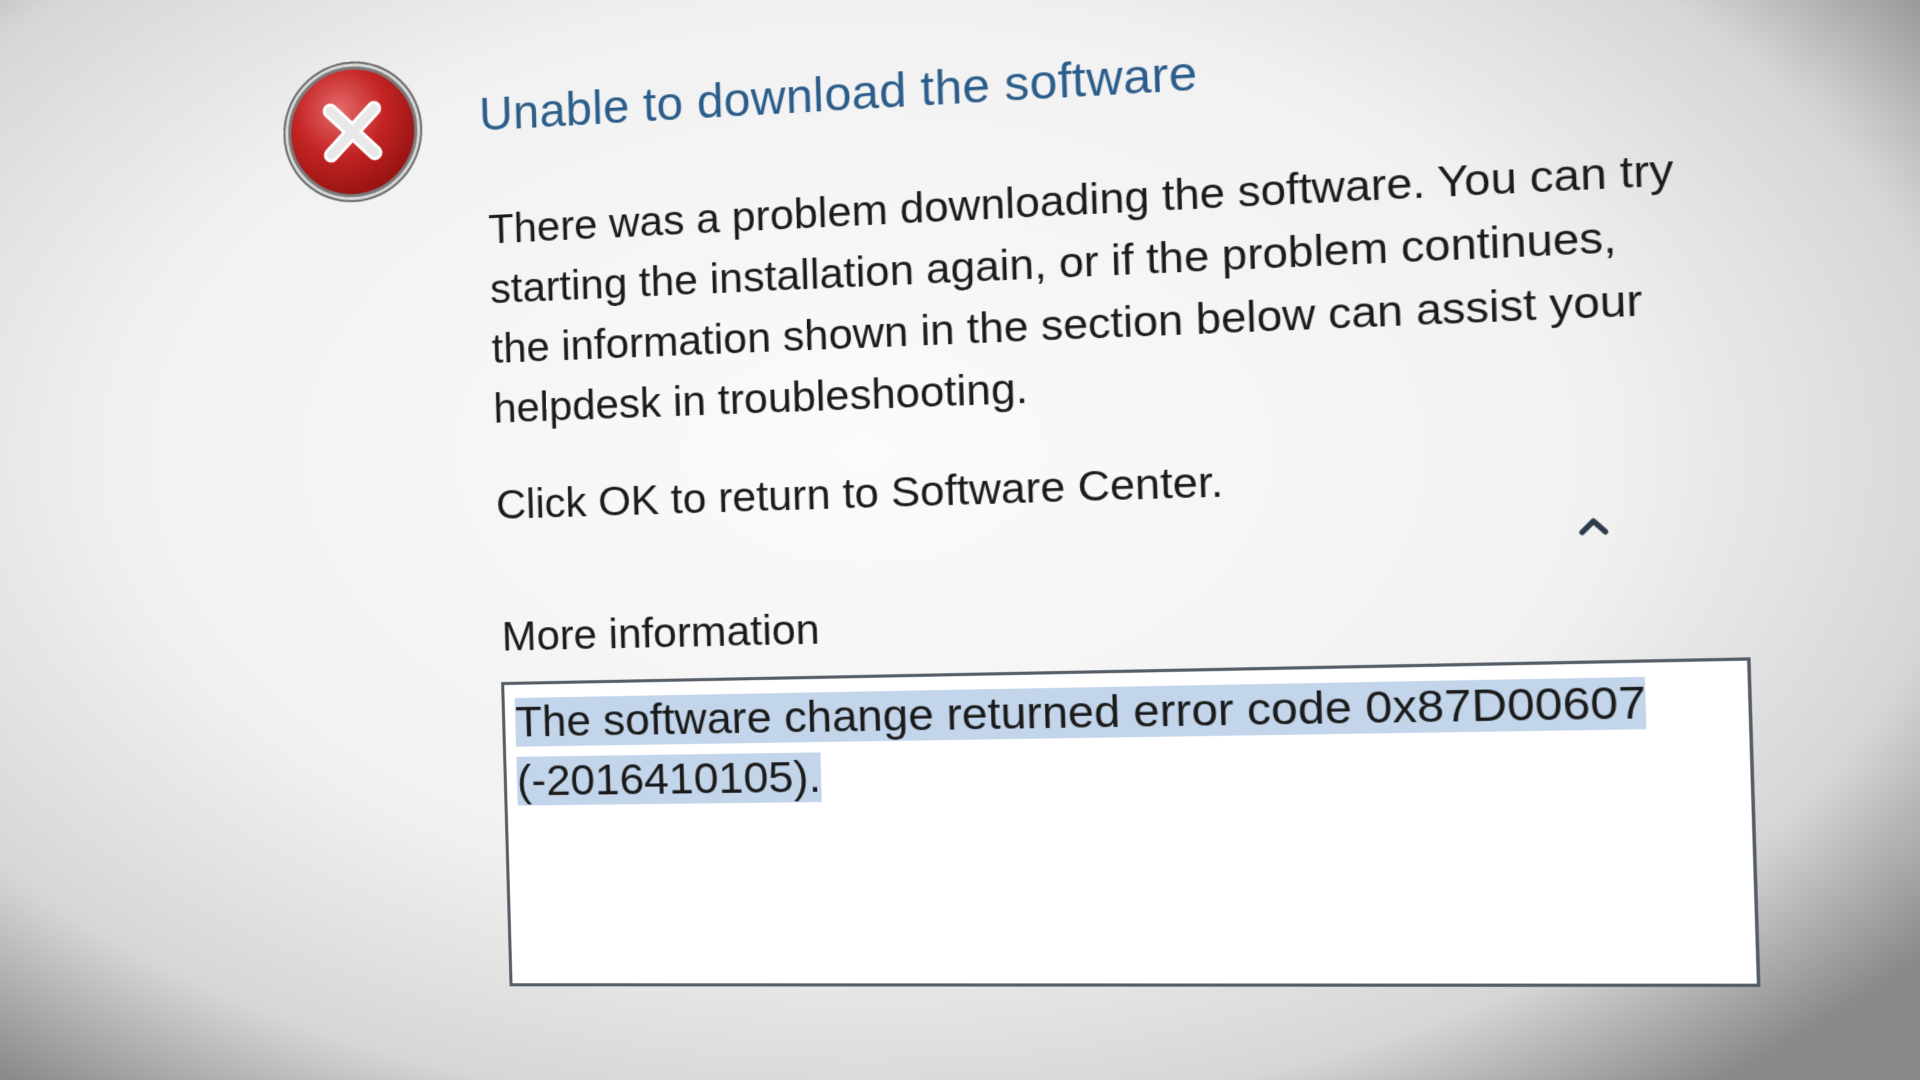 This screenshot has width=1920, height=1080. What do you see at coordinates (661, 632) in the screenshot?
I see `more-information-label: More information` at bounding box center [661, 632].